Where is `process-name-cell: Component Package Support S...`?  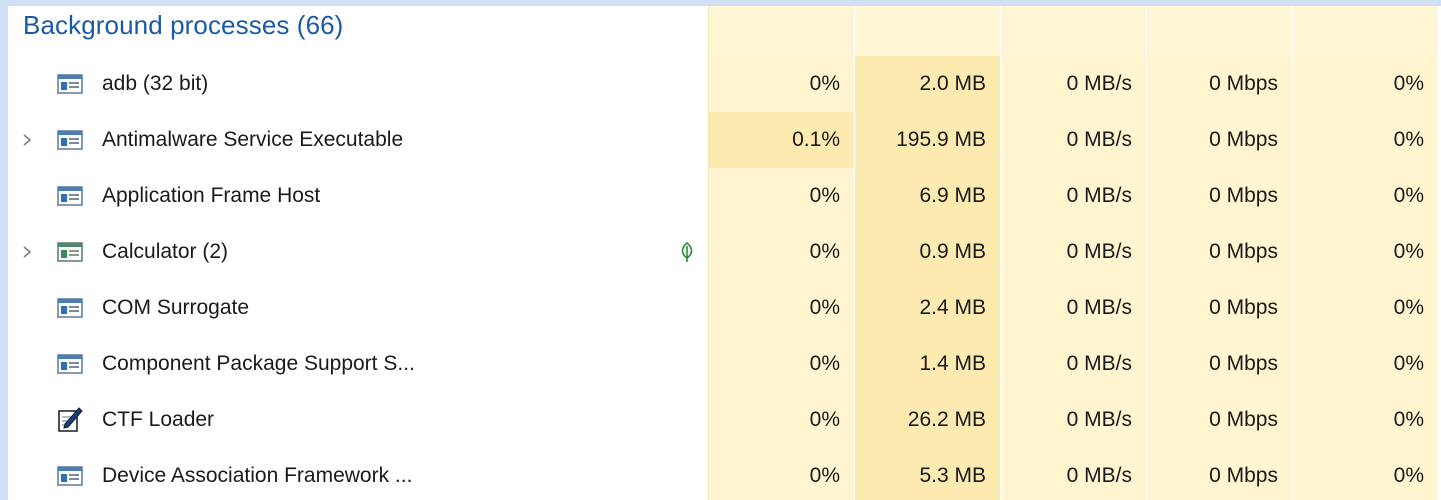 process-name-cell: Component Package Support S... is located at coordinates (358, 364).